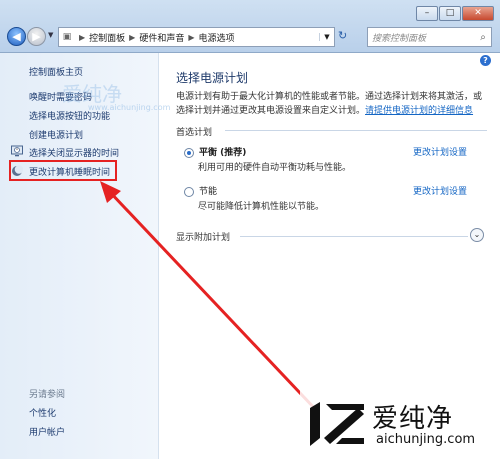  What do you see at coordinates (17, 151) in the screenshot?
I see `monitor-clock-icon` at bounding box center [17, 151].